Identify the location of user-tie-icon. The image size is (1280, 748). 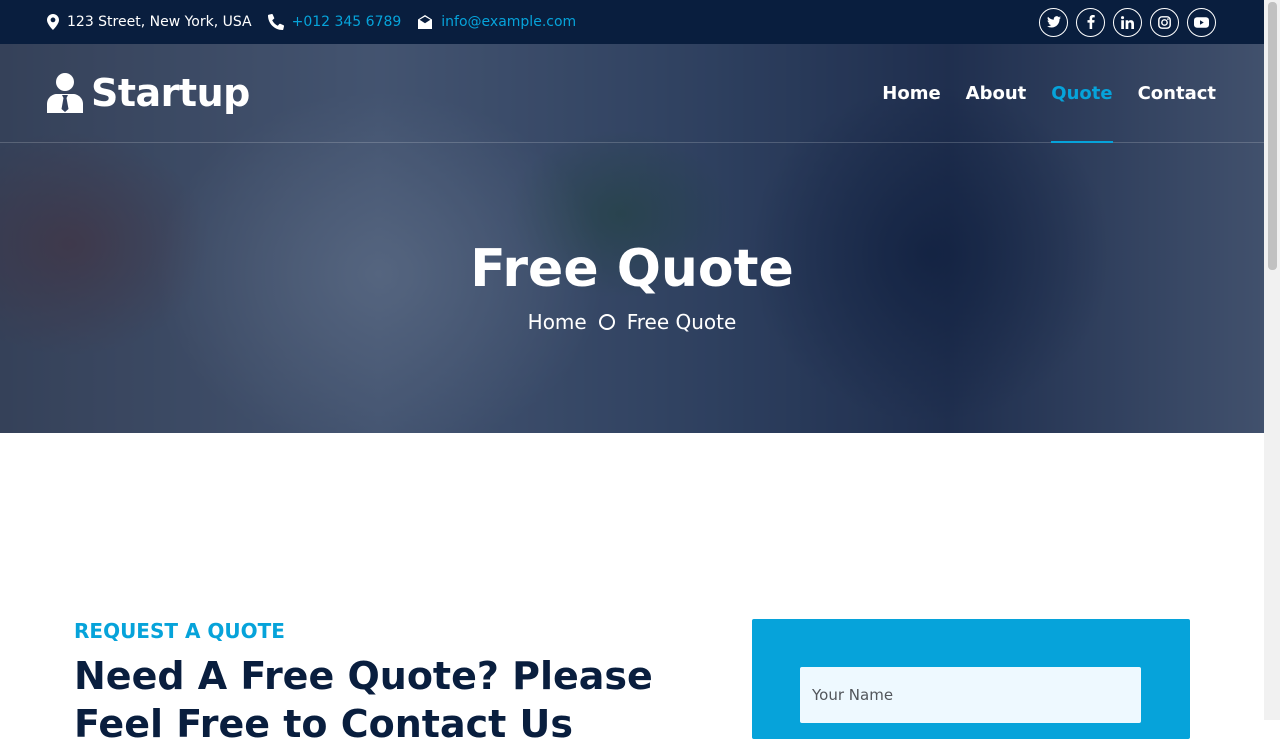
(65, 93).